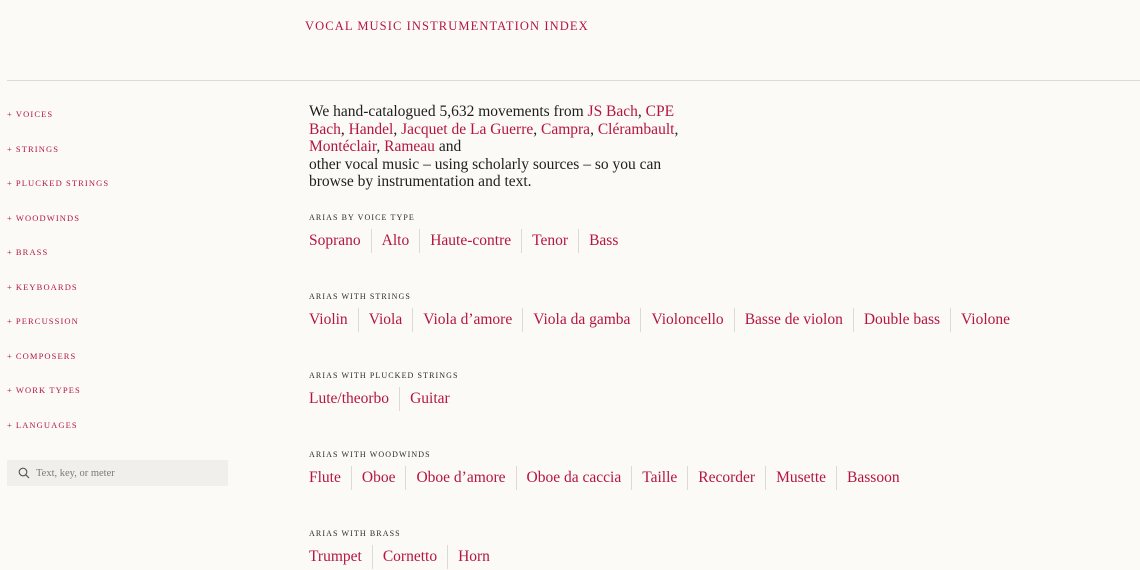  I want to click on chip-viola-damore: Viola d’amore, so click(467, 320).